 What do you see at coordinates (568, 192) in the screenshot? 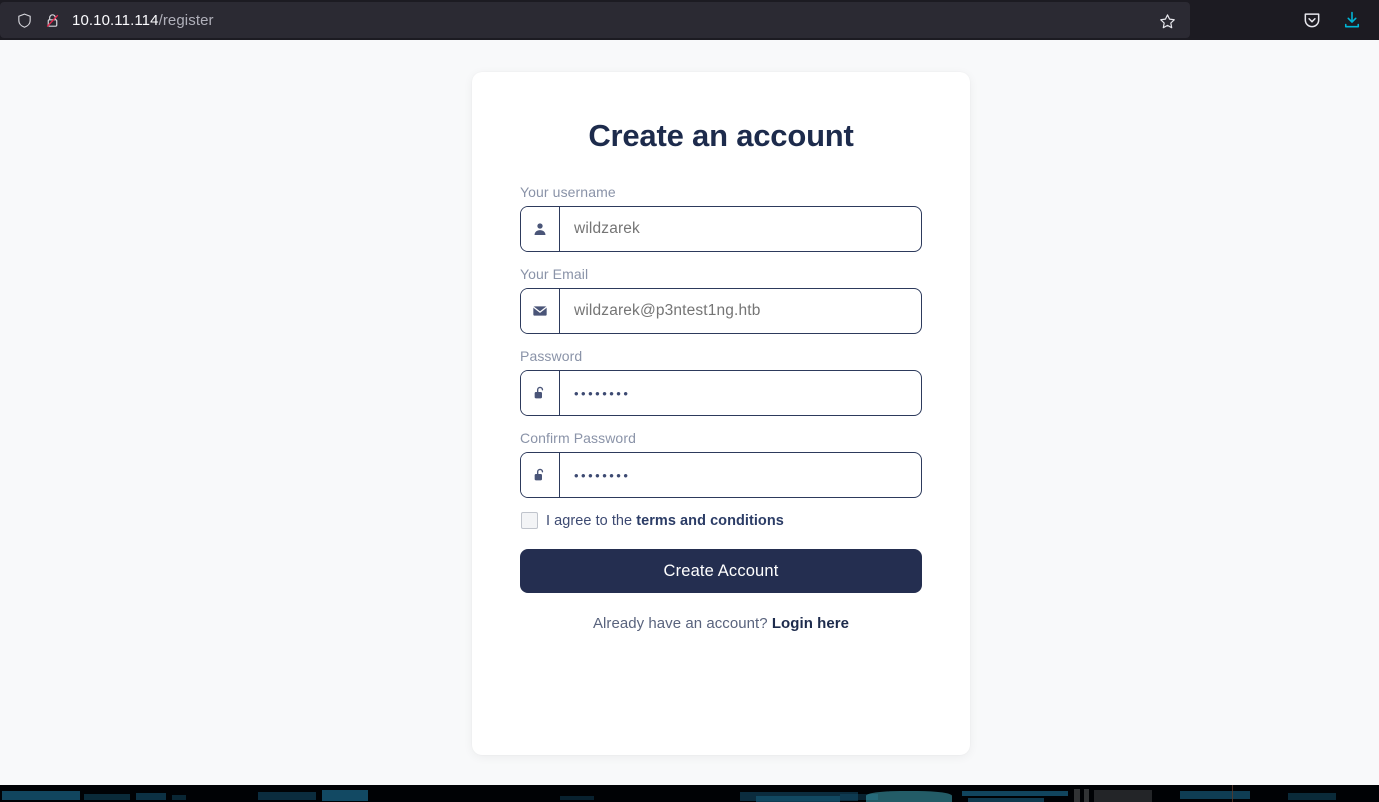
I see `label-username: Your username` at bounding box center [568, 192].